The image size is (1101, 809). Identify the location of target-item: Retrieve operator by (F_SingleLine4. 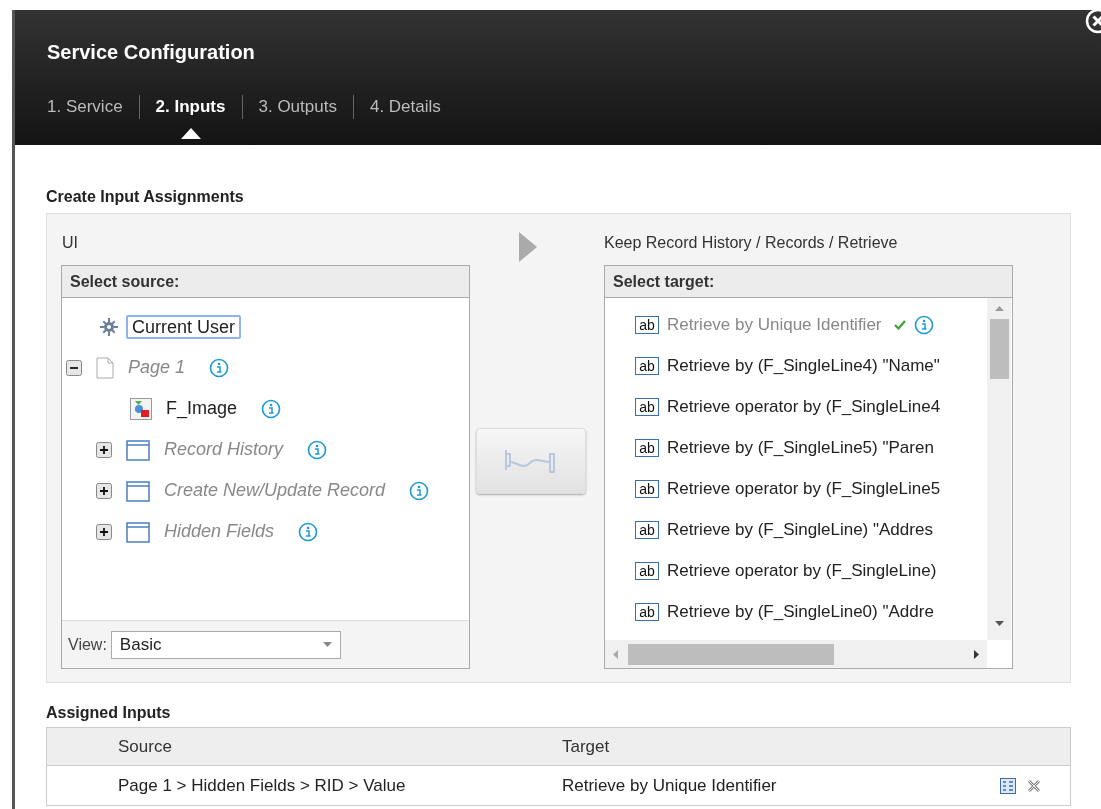
(804, 406).